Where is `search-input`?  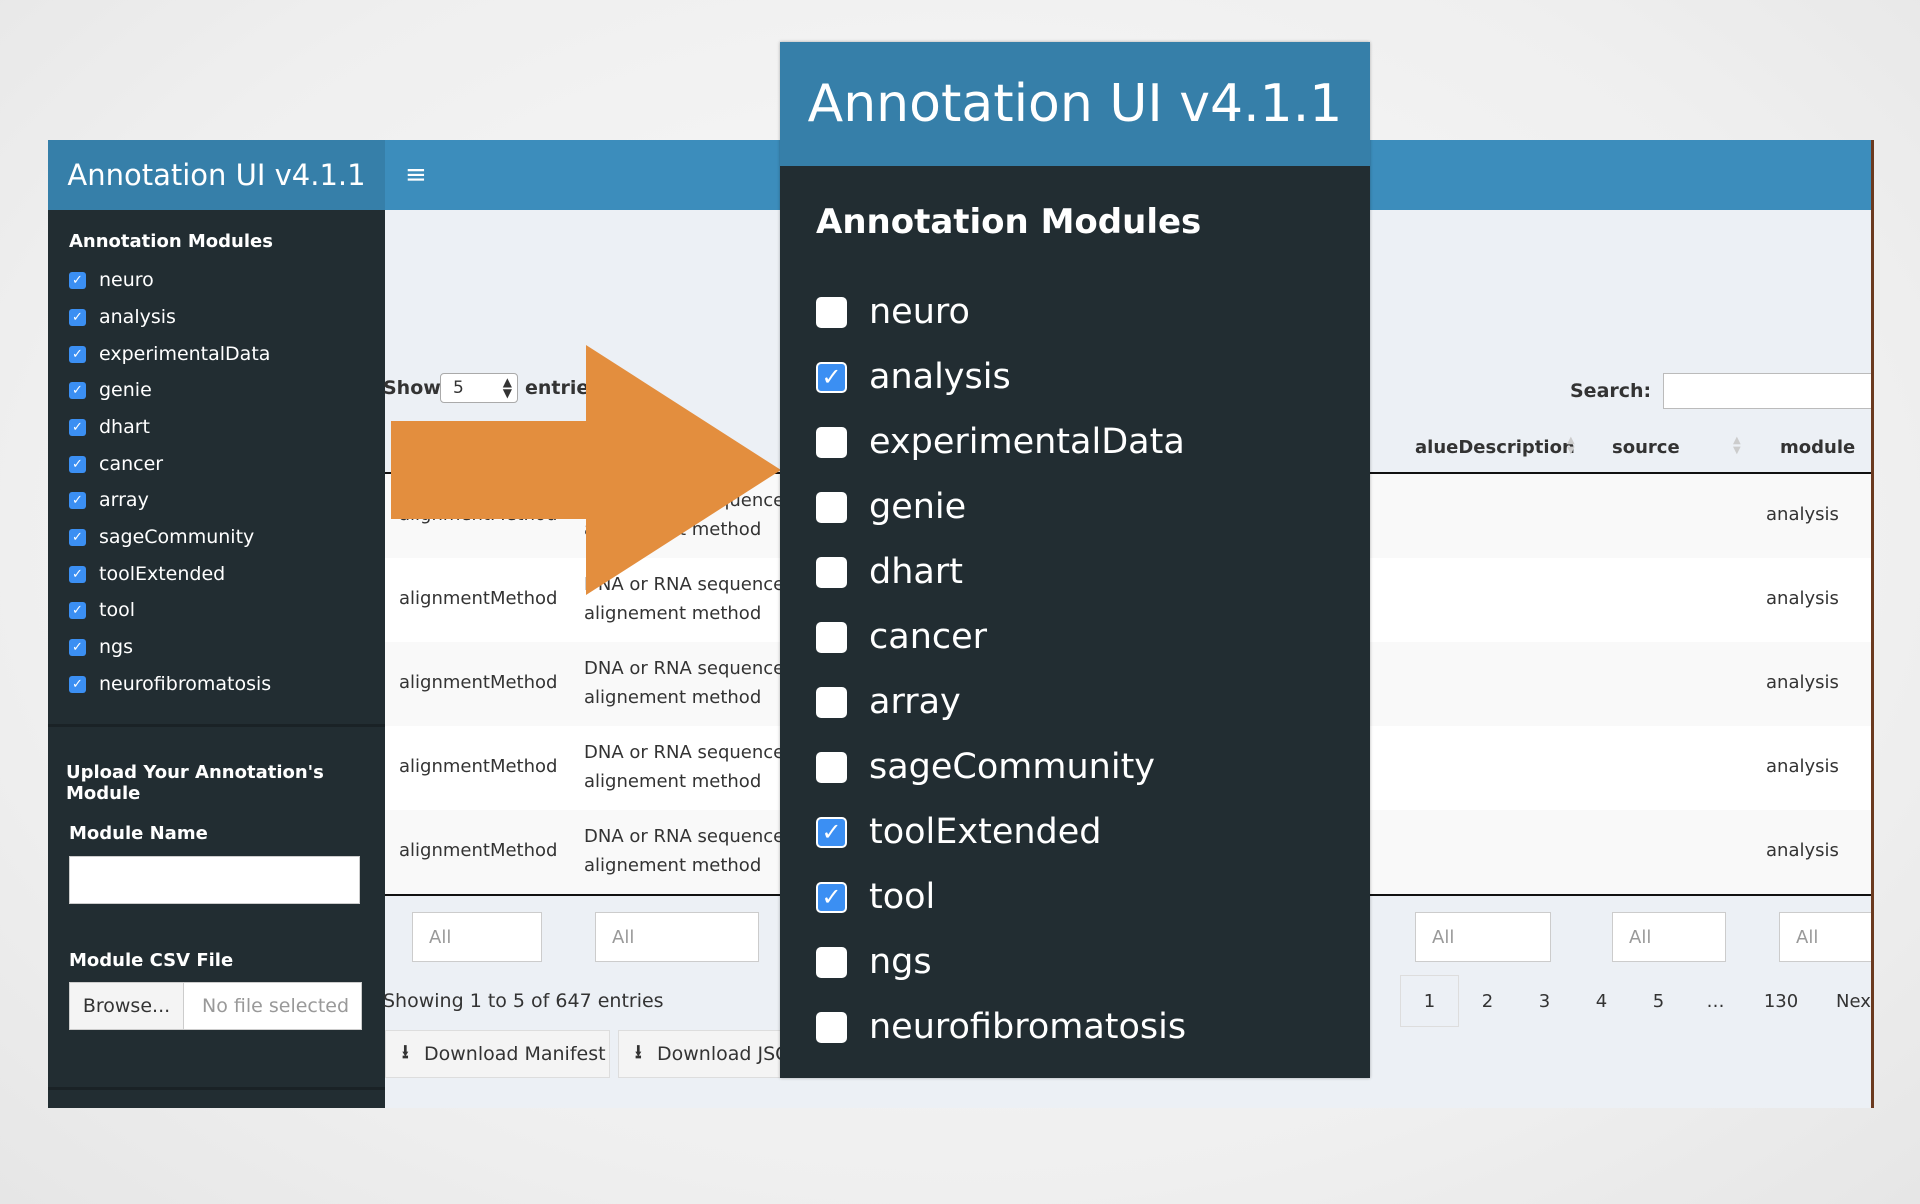
search-input is located at coordinates (1768, 391).